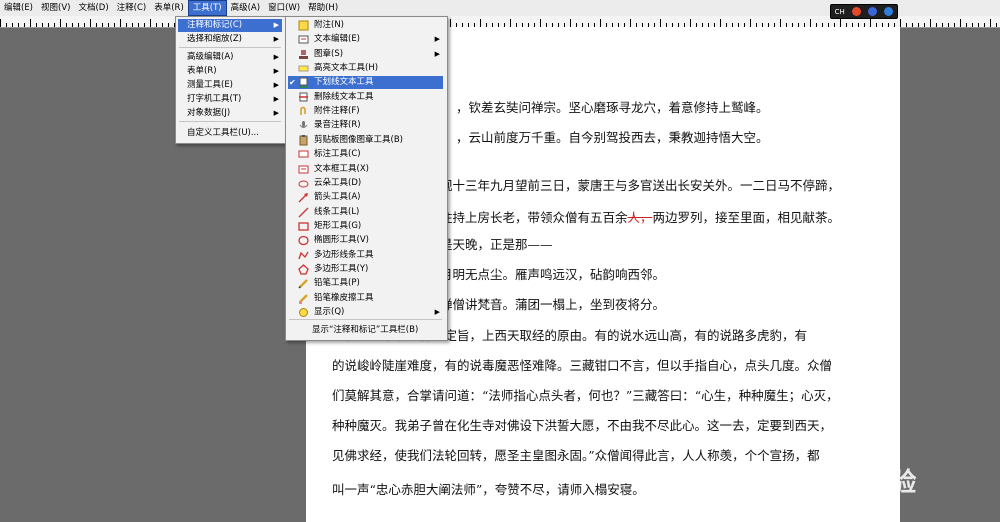 The height and width of the screenshot is (522, 1000). Describe the element at coordinates (207, 8) in the screenshot. I see `menu-tools: 工具(T)` at that location.